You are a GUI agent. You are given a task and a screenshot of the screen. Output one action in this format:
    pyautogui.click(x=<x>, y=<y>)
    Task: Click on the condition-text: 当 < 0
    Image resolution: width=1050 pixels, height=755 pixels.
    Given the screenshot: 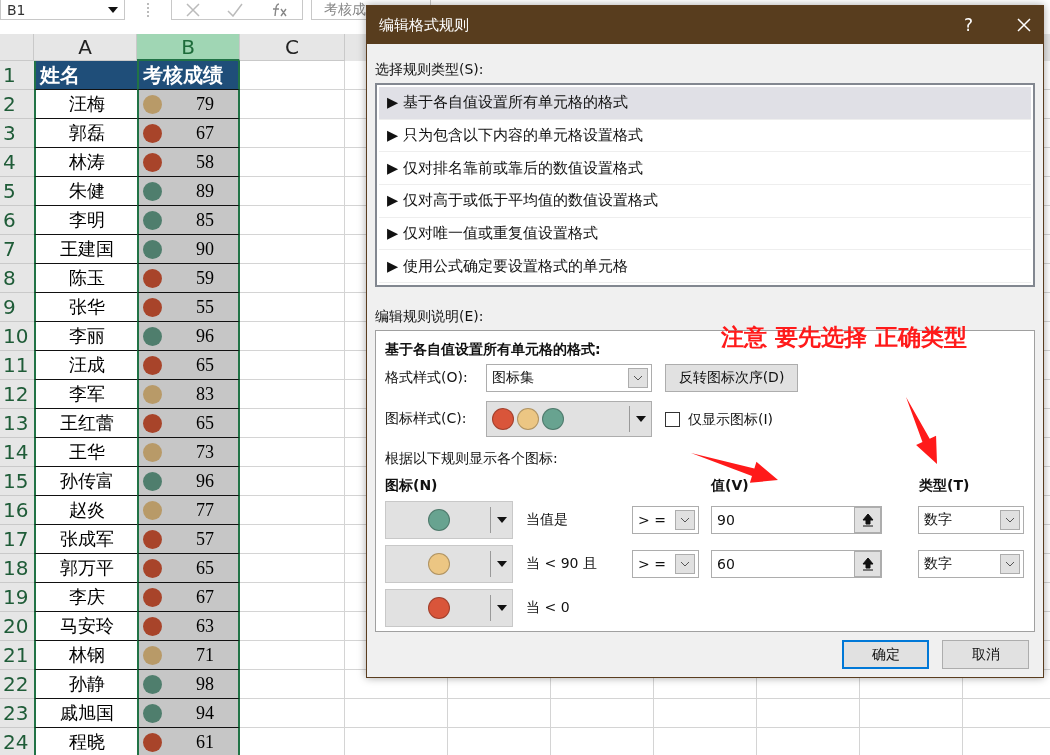 What is the action you would take?
    pyautogui.click(x=548, y=608)
    